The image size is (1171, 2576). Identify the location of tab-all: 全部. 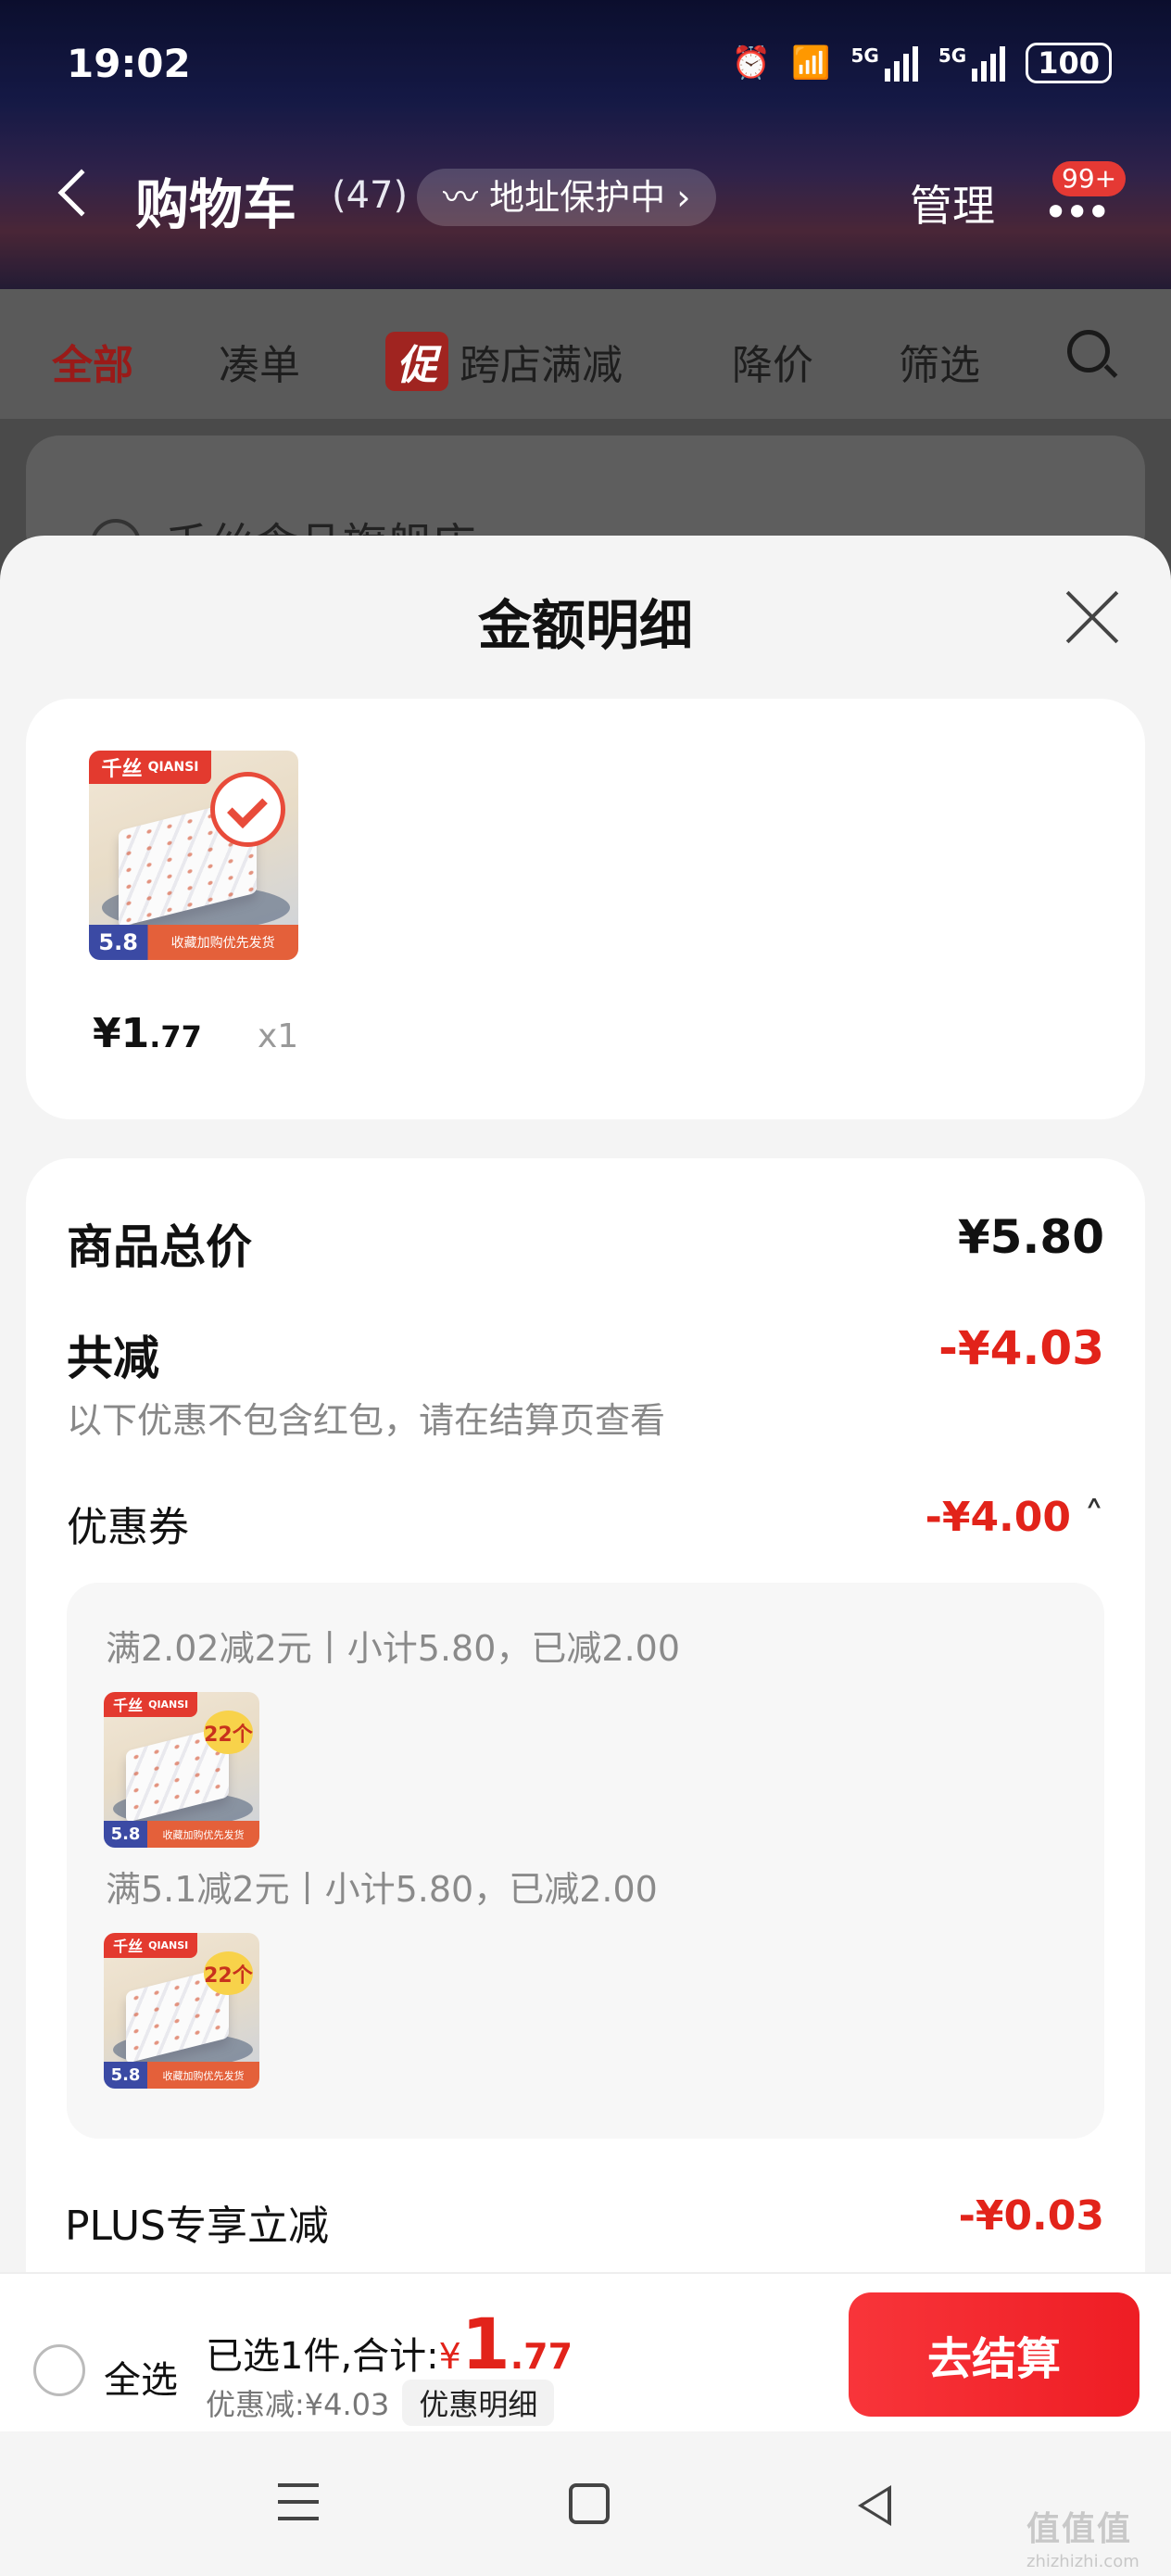
(93, 362).